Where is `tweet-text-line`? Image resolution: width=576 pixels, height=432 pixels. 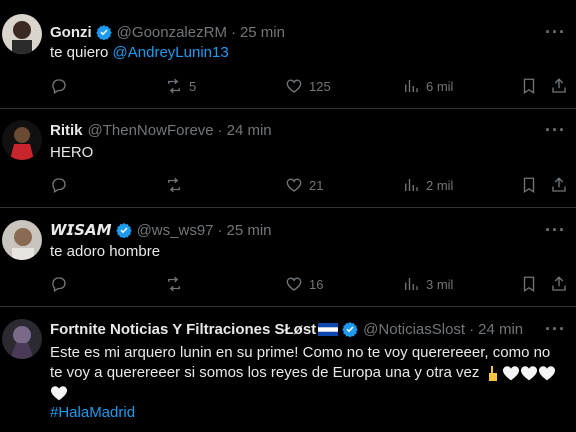
tweet-text-line is located at coordinates (308, 393).